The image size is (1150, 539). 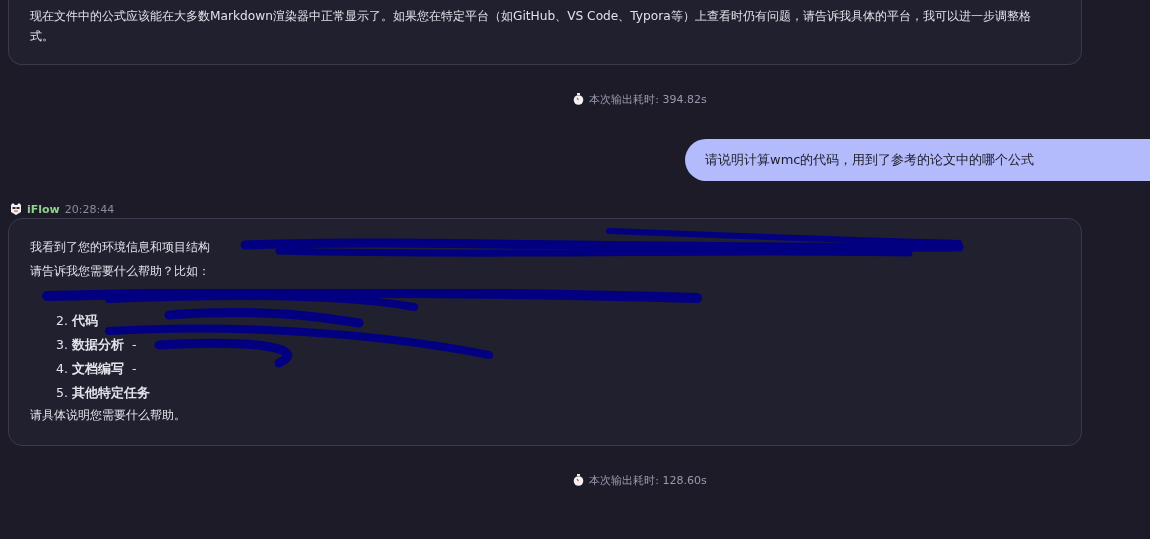 I want to click on sender-name: iFlow, so click(x=43, y=209).